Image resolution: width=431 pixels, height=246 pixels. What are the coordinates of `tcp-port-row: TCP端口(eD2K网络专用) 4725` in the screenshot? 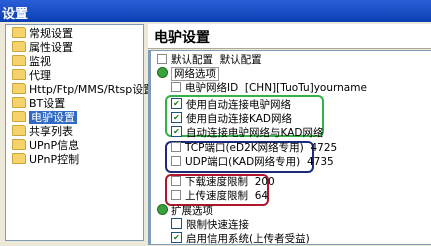 It's located at (254, 148).